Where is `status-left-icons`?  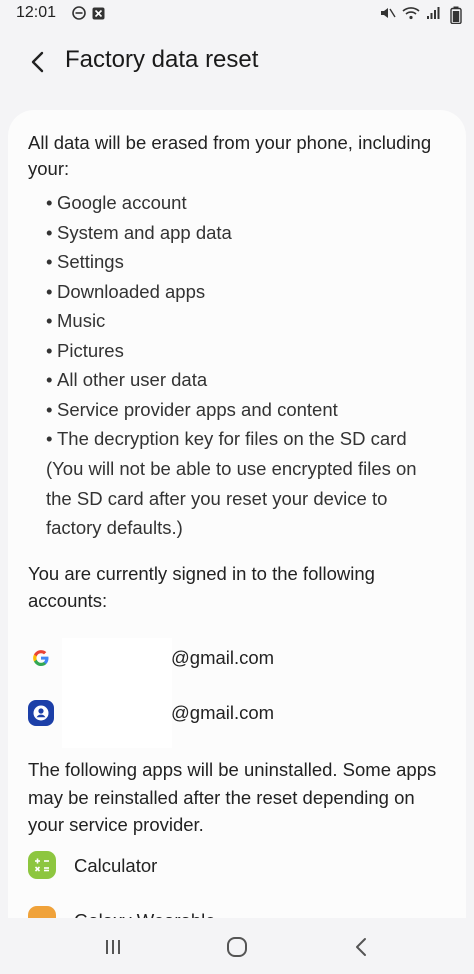 status-left-icons is located at coordinates (88, 15).